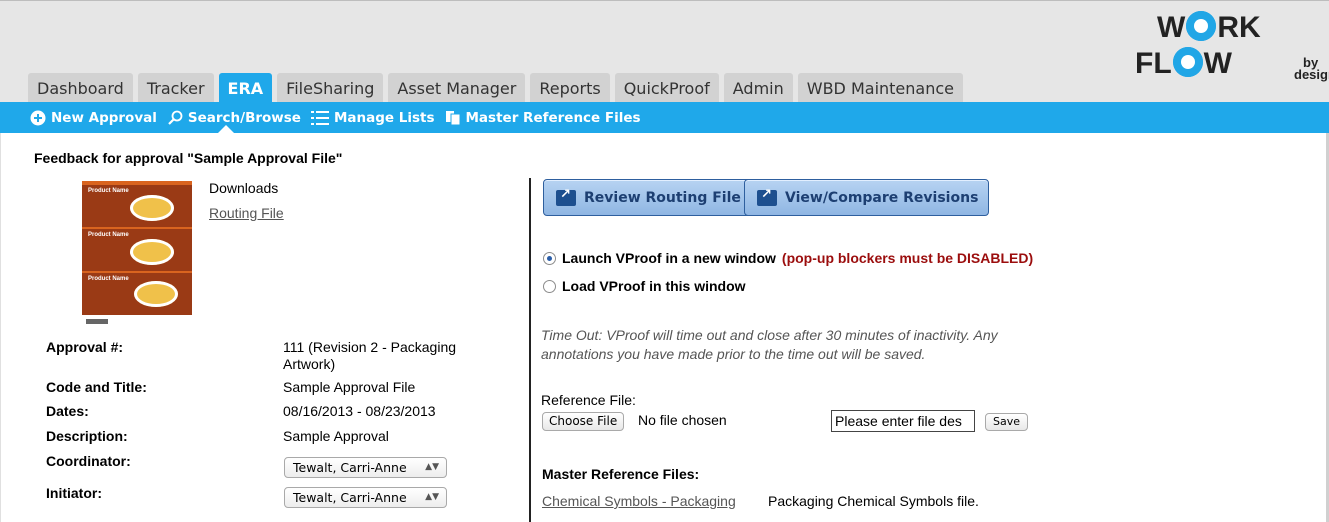 The image size is (1329, 522). Describe the element at coordinates (226, 129) in the screenshot. I see `active-nav-pointer` at that location.